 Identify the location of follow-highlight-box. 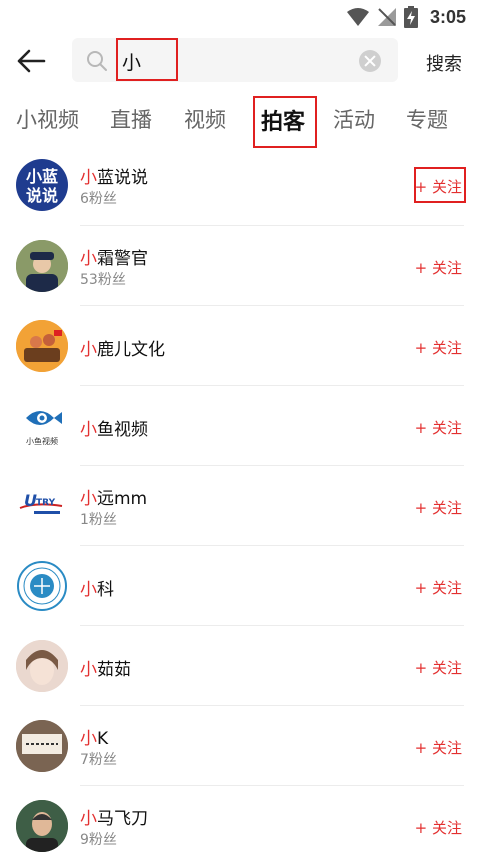
(440, 185).